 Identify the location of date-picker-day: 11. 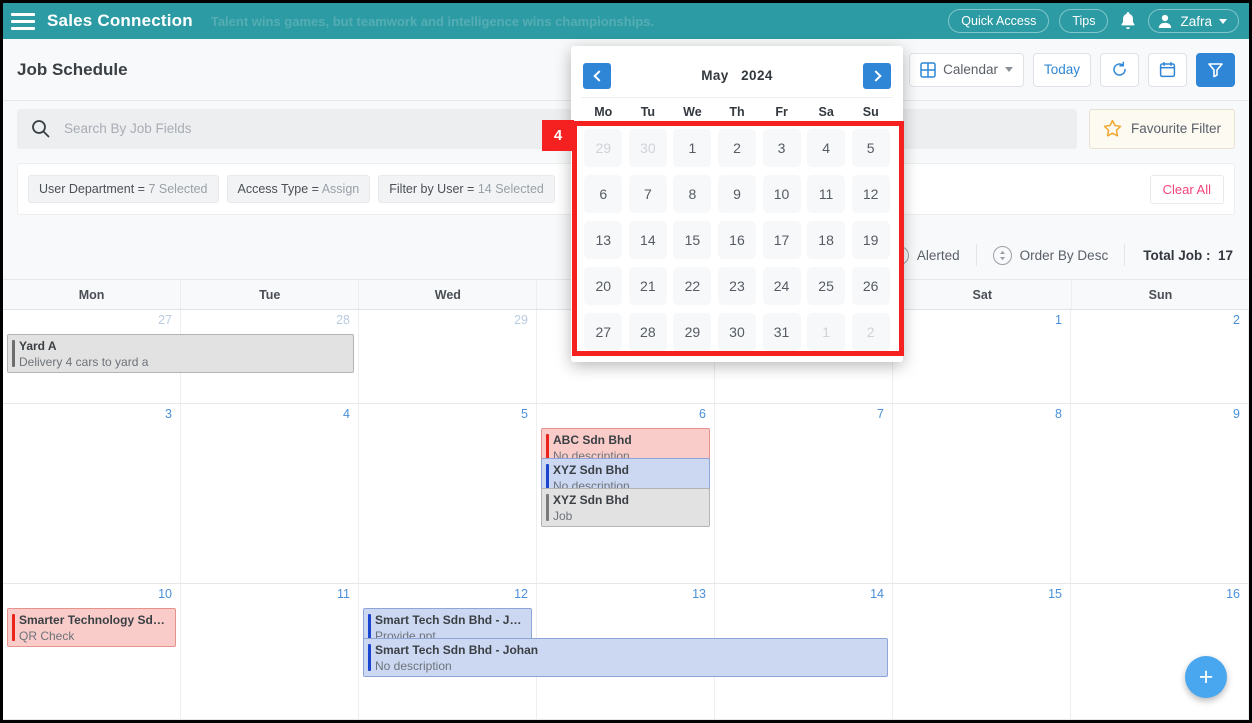
(826, 194).